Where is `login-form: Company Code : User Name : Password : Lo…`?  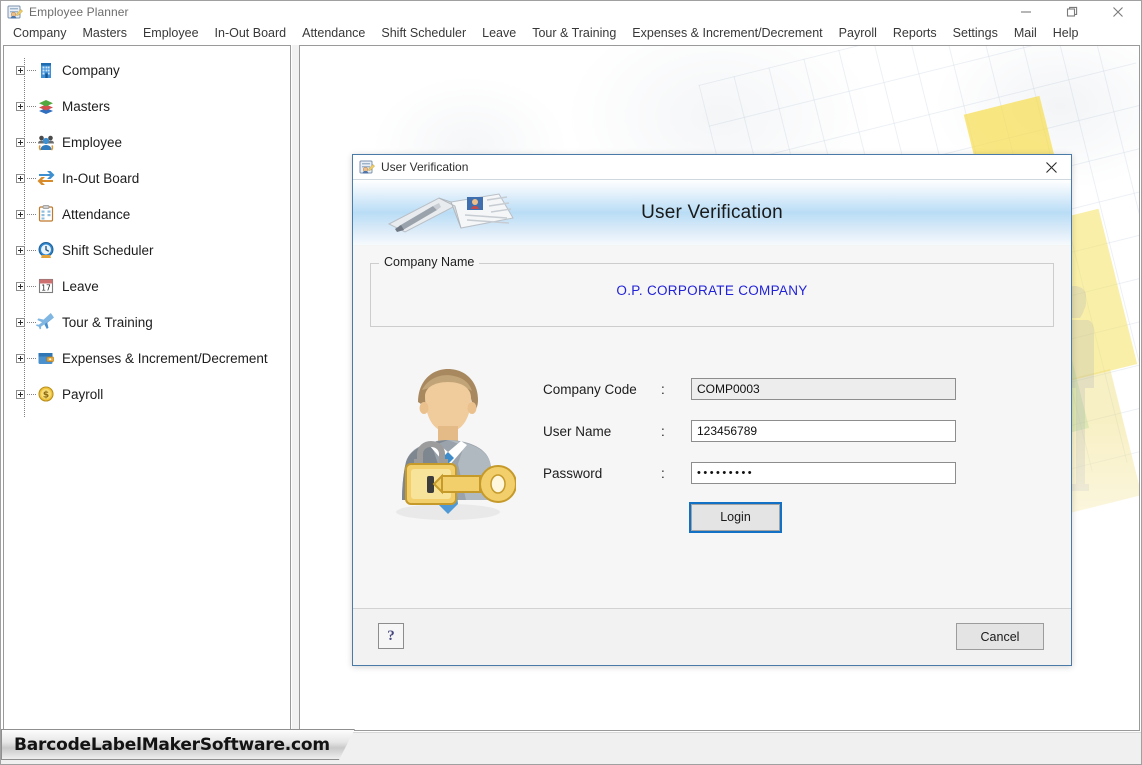
login-form: Company Code : User Name : Password : Lo… is located at coordinates (749, 454).